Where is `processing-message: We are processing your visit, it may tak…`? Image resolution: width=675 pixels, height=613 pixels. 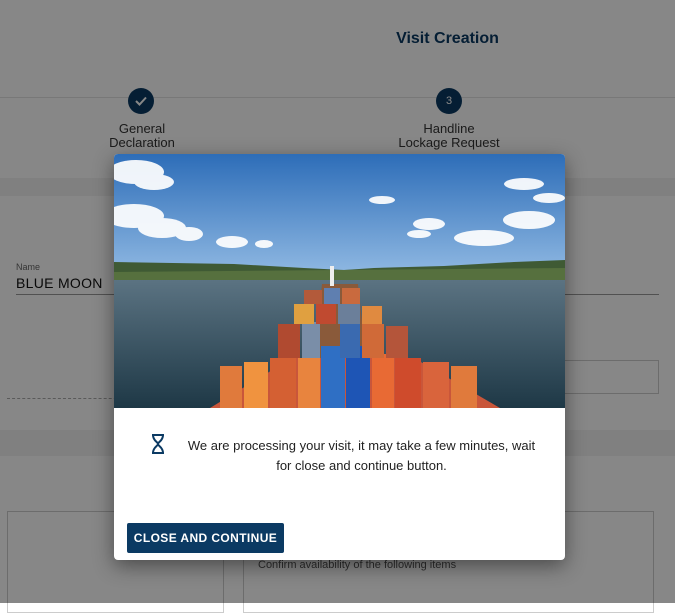 processing-message: We are processing your visit, it may tak… is located at coordinates (361, 455).